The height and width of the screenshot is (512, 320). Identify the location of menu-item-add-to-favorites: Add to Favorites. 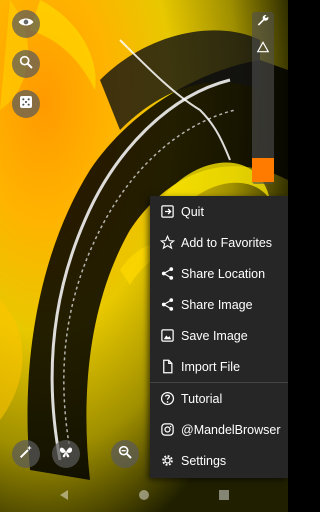
(219, 242).